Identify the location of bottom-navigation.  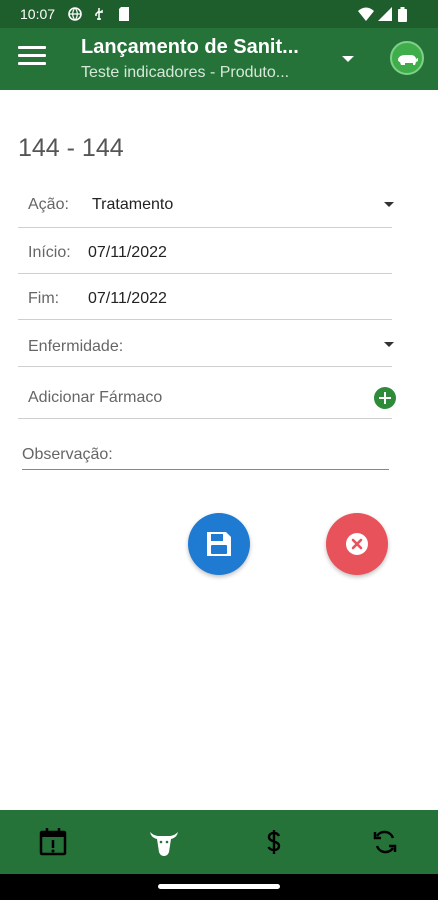
(219, 842).